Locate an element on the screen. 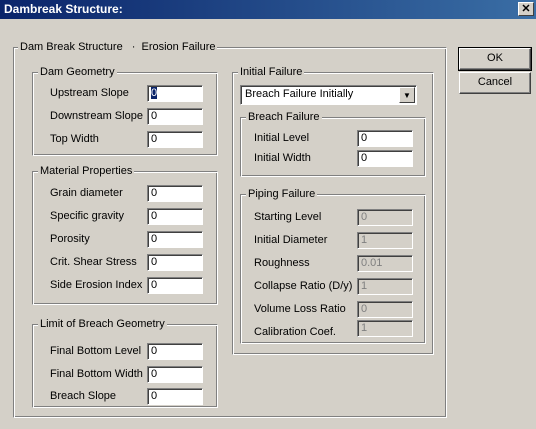  initial-failure-legend: Initial Failure is located at coordinates (271, 72).